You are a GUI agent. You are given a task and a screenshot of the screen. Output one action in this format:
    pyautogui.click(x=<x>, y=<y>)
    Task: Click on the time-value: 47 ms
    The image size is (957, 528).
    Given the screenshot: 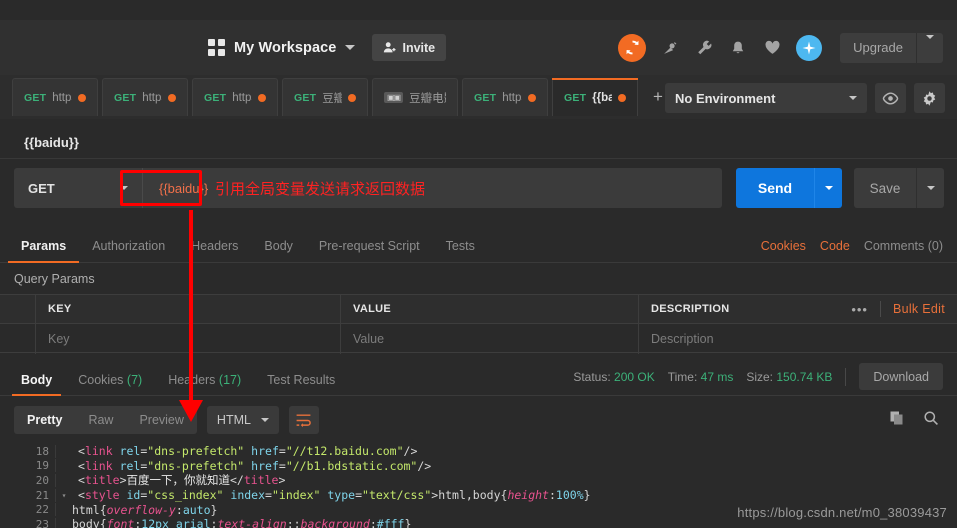 What is the action you would take?
    pyautogui.click(x=717, y=376)
    